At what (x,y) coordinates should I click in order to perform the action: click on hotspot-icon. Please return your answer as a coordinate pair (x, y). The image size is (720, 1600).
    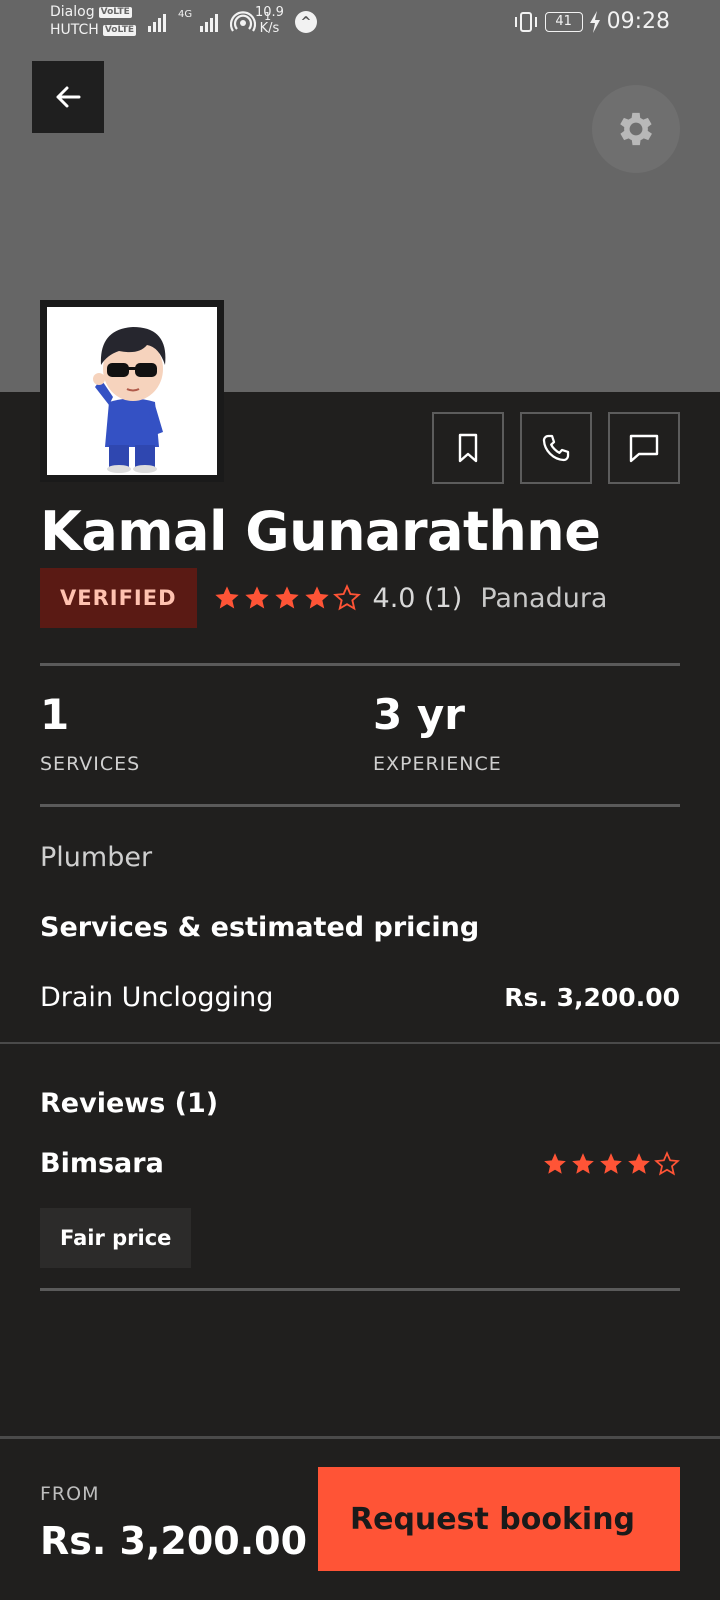
    Looking at the image, I should click on (243, 21).